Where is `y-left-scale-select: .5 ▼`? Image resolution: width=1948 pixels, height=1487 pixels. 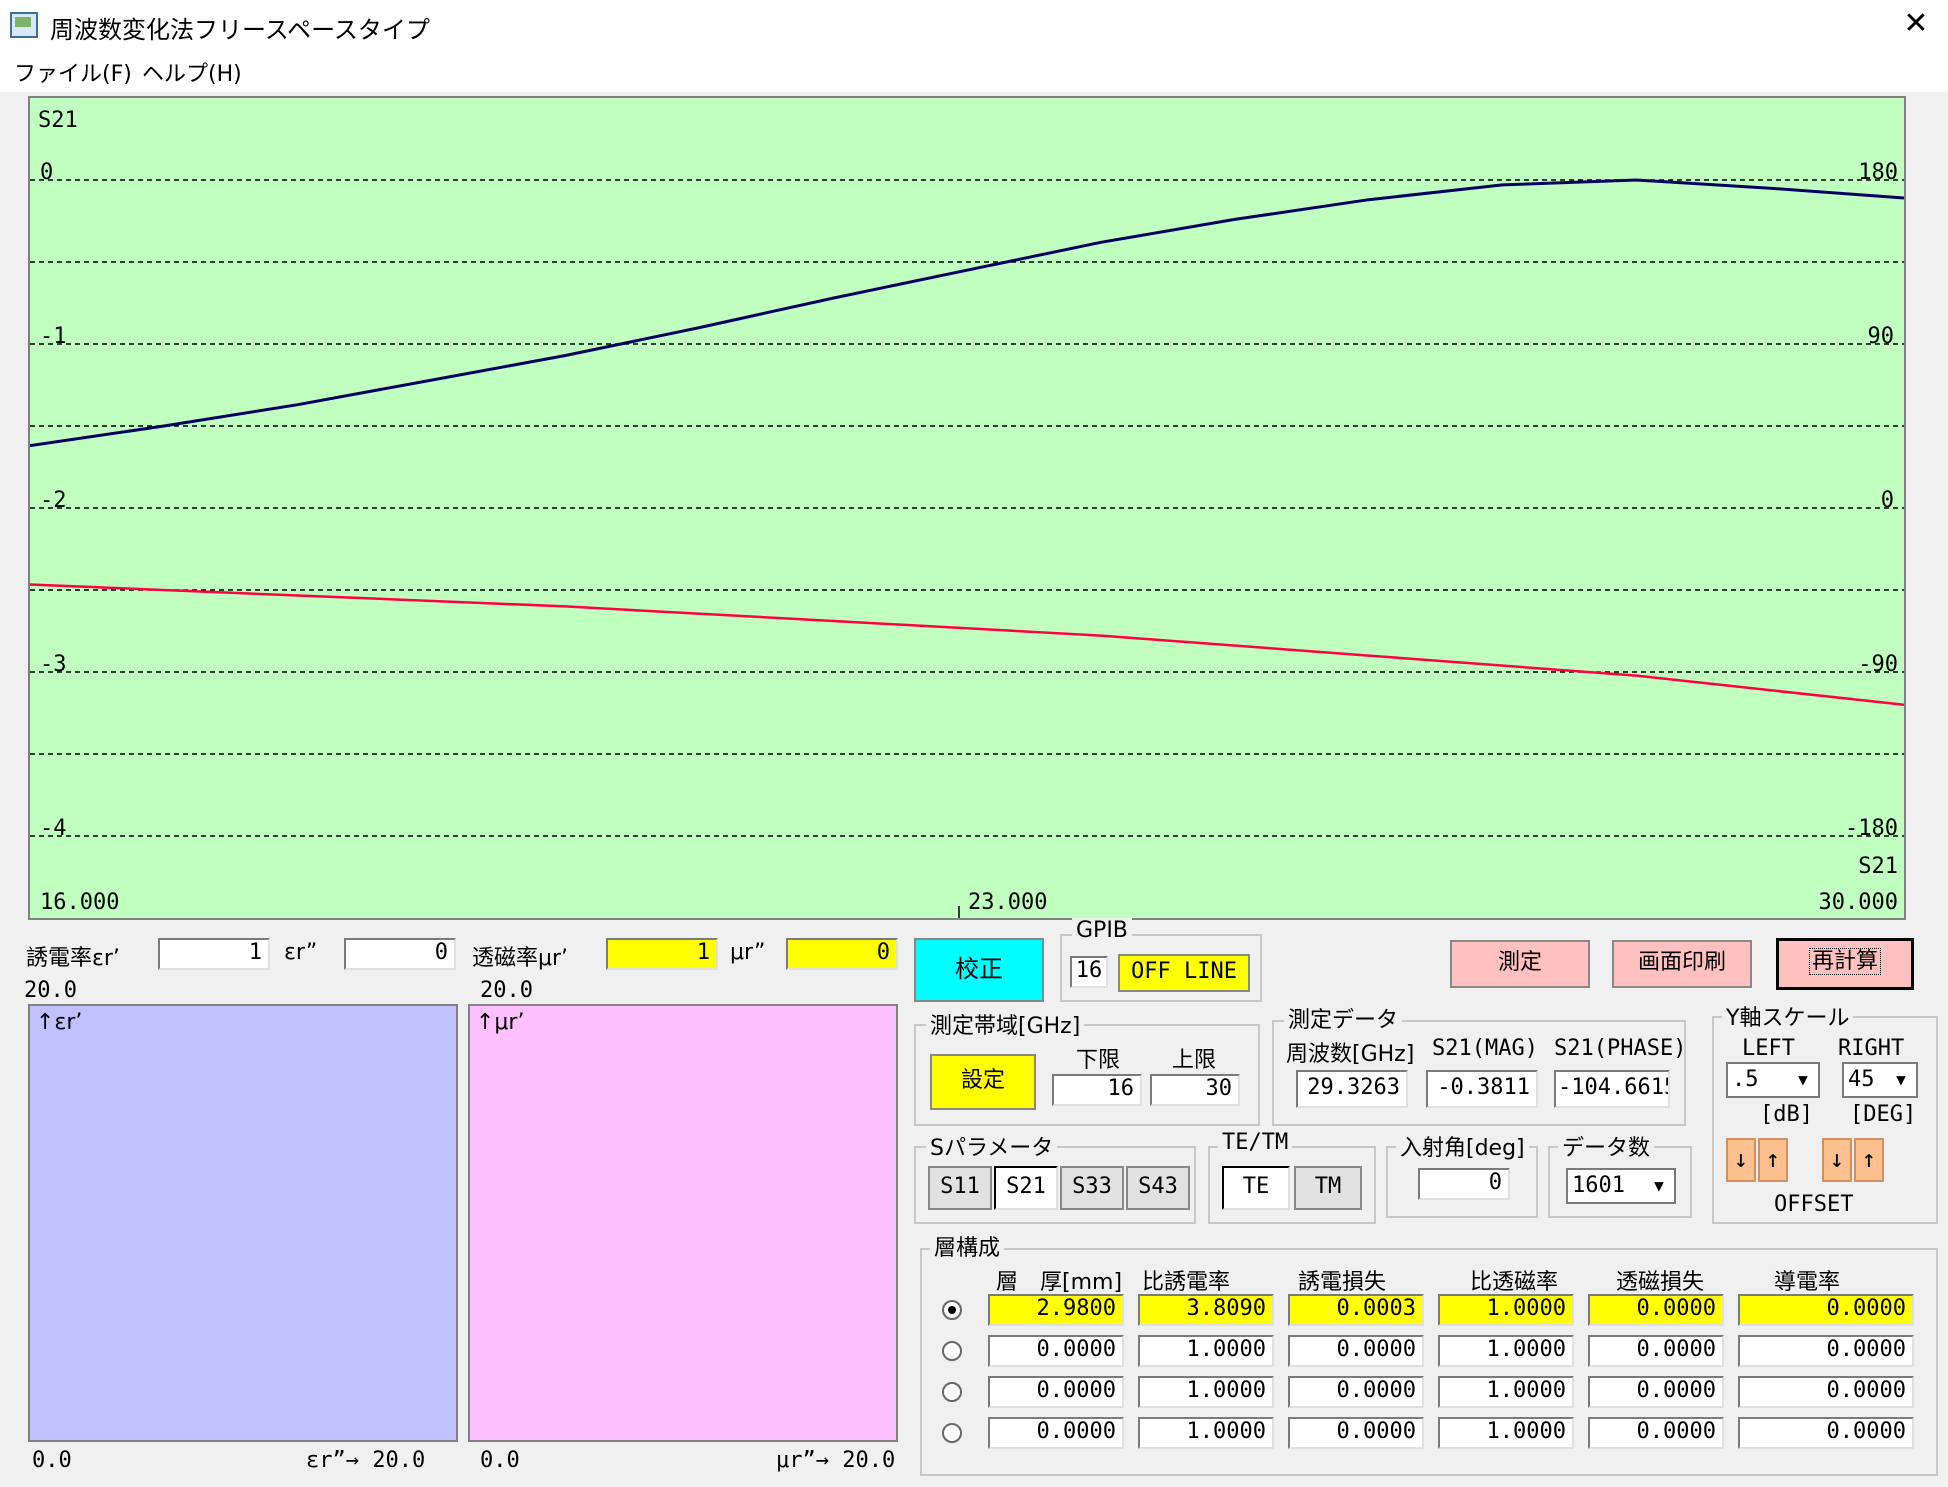 y-left-scale-select: .5 ▼ is located at coordinates (1773, 1080).